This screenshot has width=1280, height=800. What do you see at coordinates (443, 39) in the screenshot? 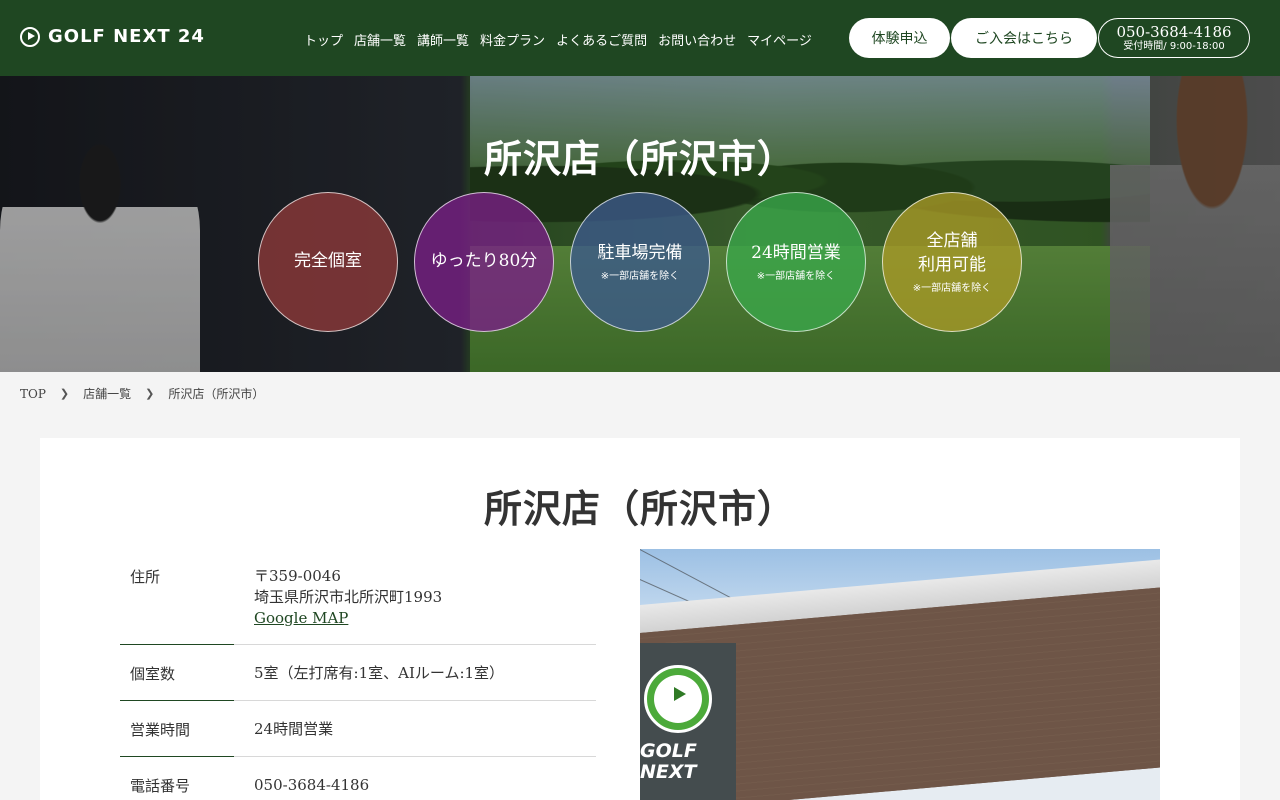
I see `nav-item-instructors: 講師一覧` at bounding box center [443, 39].